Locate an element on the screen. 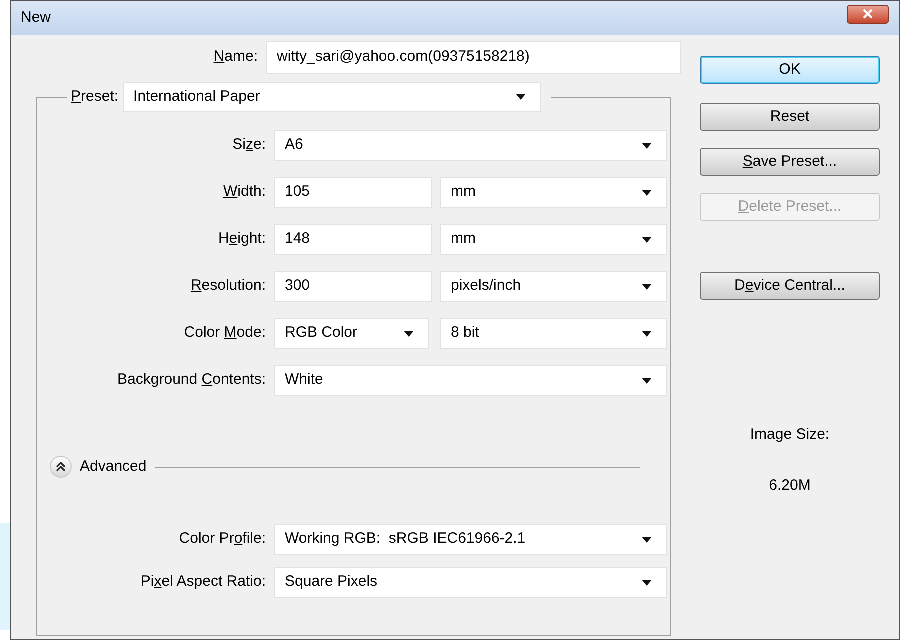 The image size is (900, 640). dropdown: 8 bit is located at coordinates (553, 333).